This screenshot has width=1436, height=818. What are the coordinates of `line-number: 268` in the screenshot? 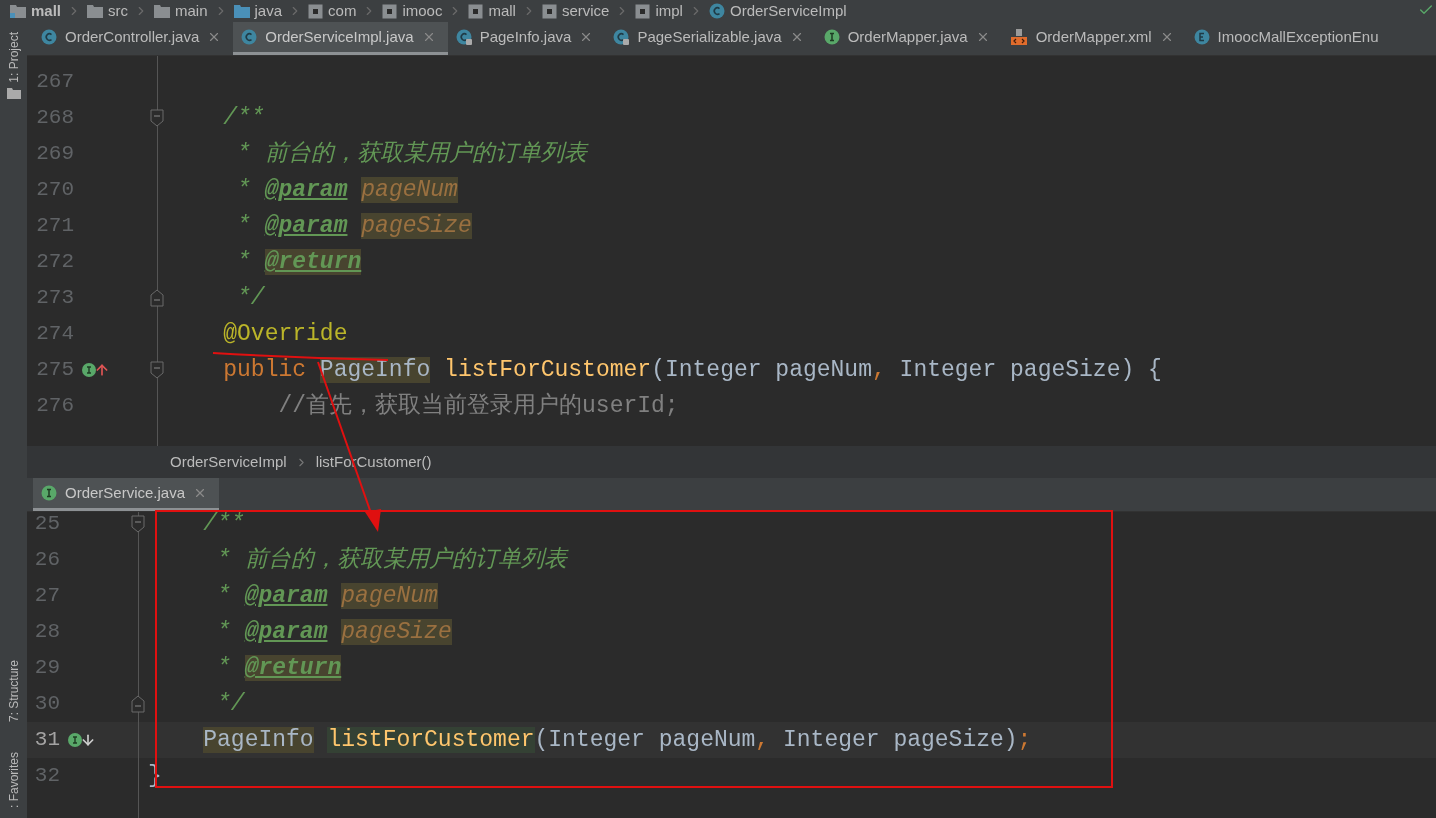 It's located at (54, 118).